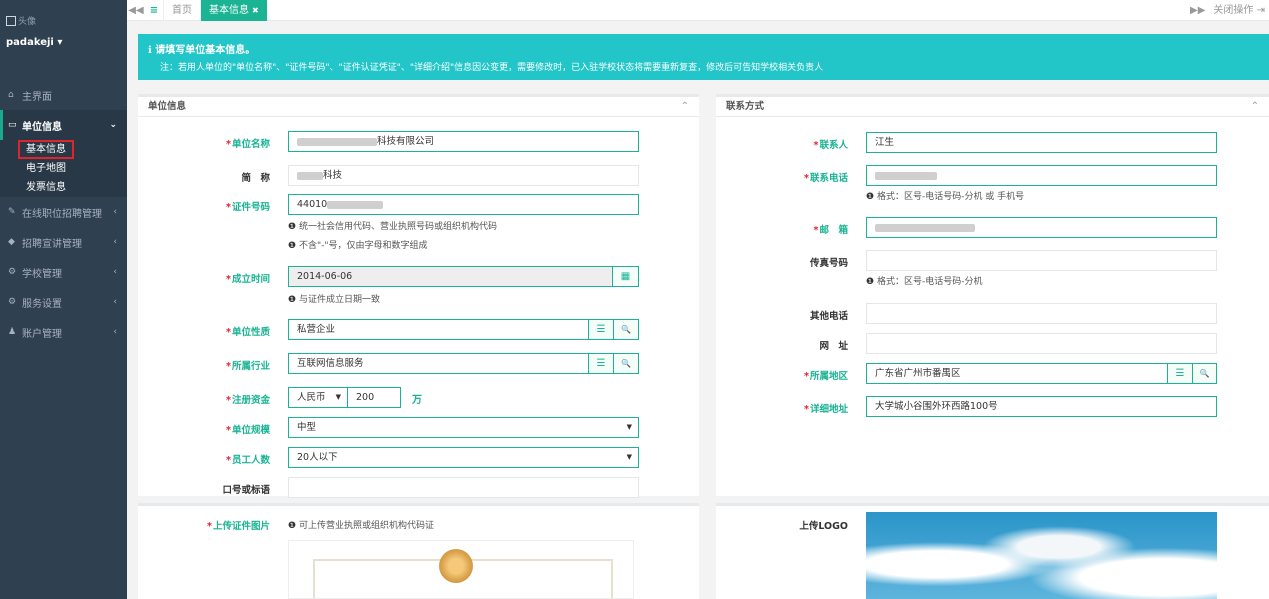 The height and width of the screenshot is (599, 1269). I want to click on phone-label: 联系电话, so click(813, 177).